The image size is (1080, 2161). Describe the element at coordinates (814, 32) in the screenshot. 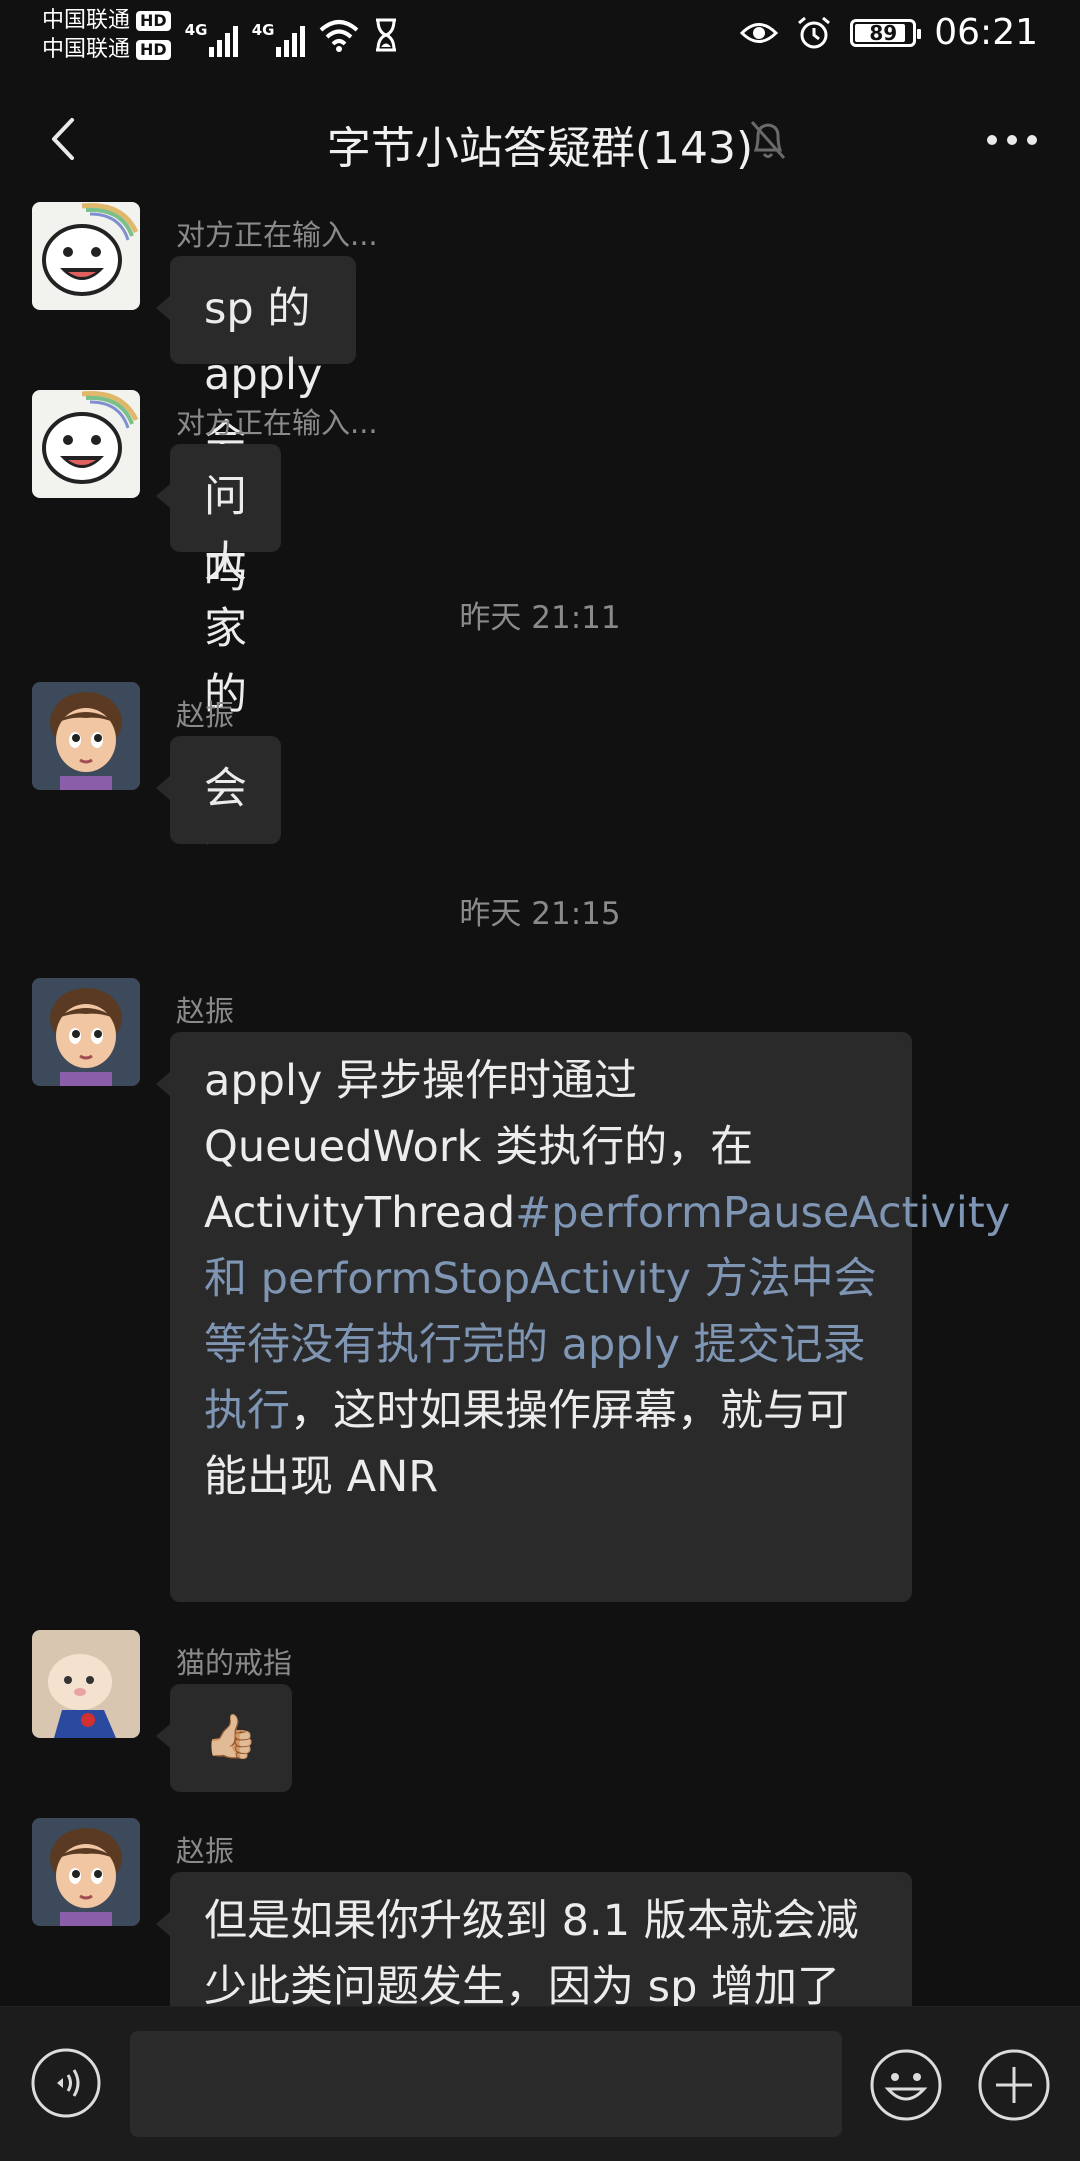

I see `alarm-icon` at that location.